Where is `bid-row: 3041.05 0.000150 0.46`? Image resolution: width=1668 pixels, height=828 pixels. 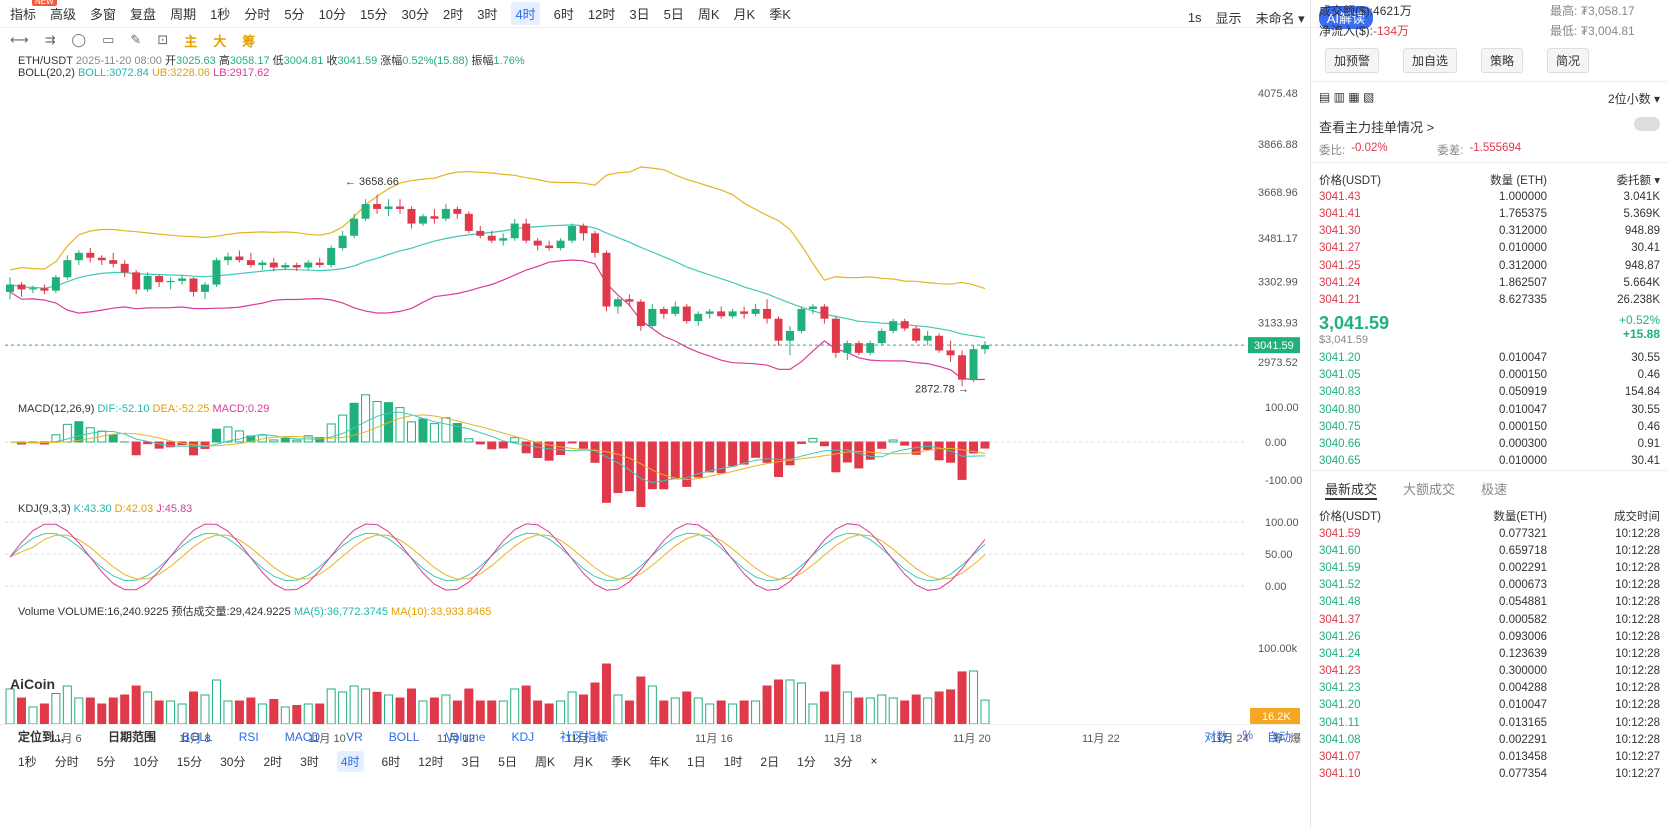 bid-row: 3041.05 0.000150 0.46 is located at coordinates (1489, 375).